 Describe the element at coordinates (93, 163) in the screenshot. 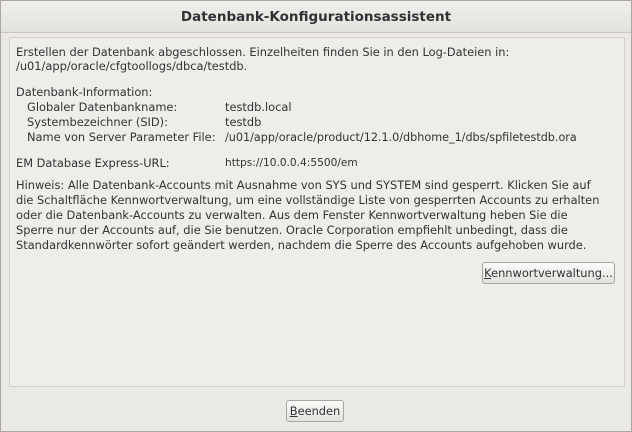

I see `em-url-label: EM Database Express-URL:` at that location.